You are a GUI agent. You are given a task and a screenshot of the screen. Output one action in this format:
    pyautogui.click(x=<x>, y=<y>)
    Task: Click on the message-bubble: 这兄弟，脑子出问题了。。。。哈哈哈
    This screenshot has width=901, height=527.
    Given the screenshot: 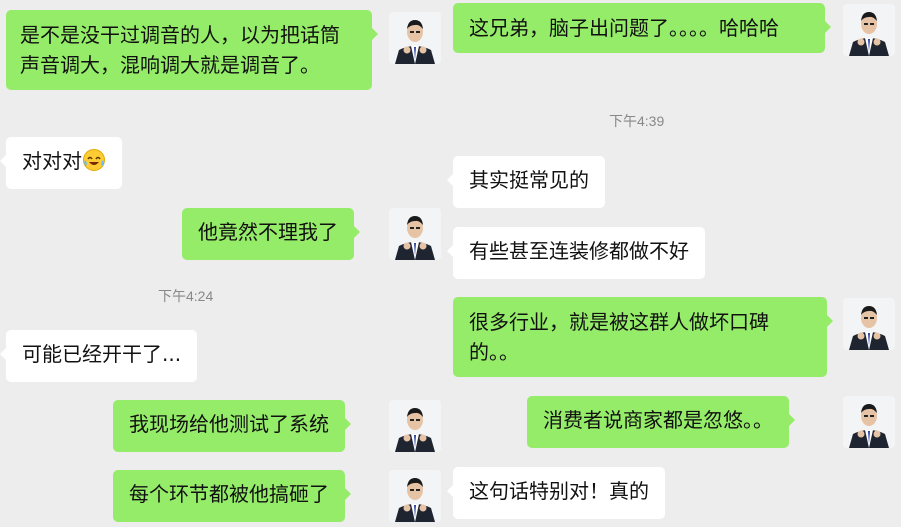 What is the action you would take?
    pyautogui.click(x=642, y=28)
    